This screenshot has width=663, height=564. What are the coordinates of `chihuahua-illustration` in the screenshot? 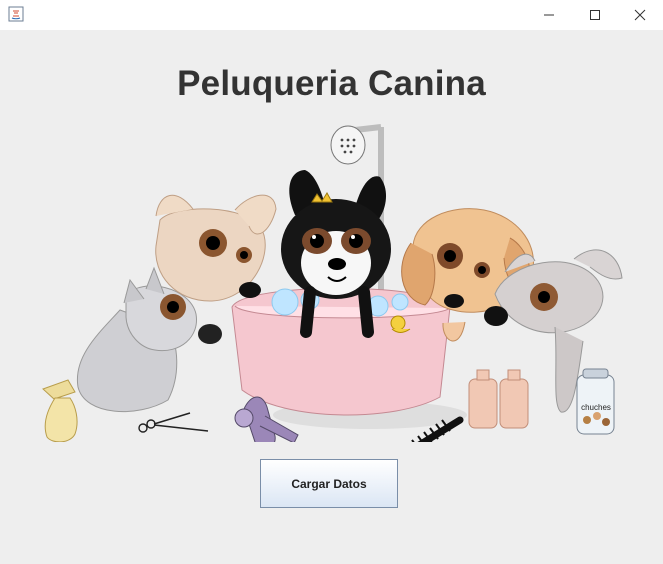 It's located at (216, 248).